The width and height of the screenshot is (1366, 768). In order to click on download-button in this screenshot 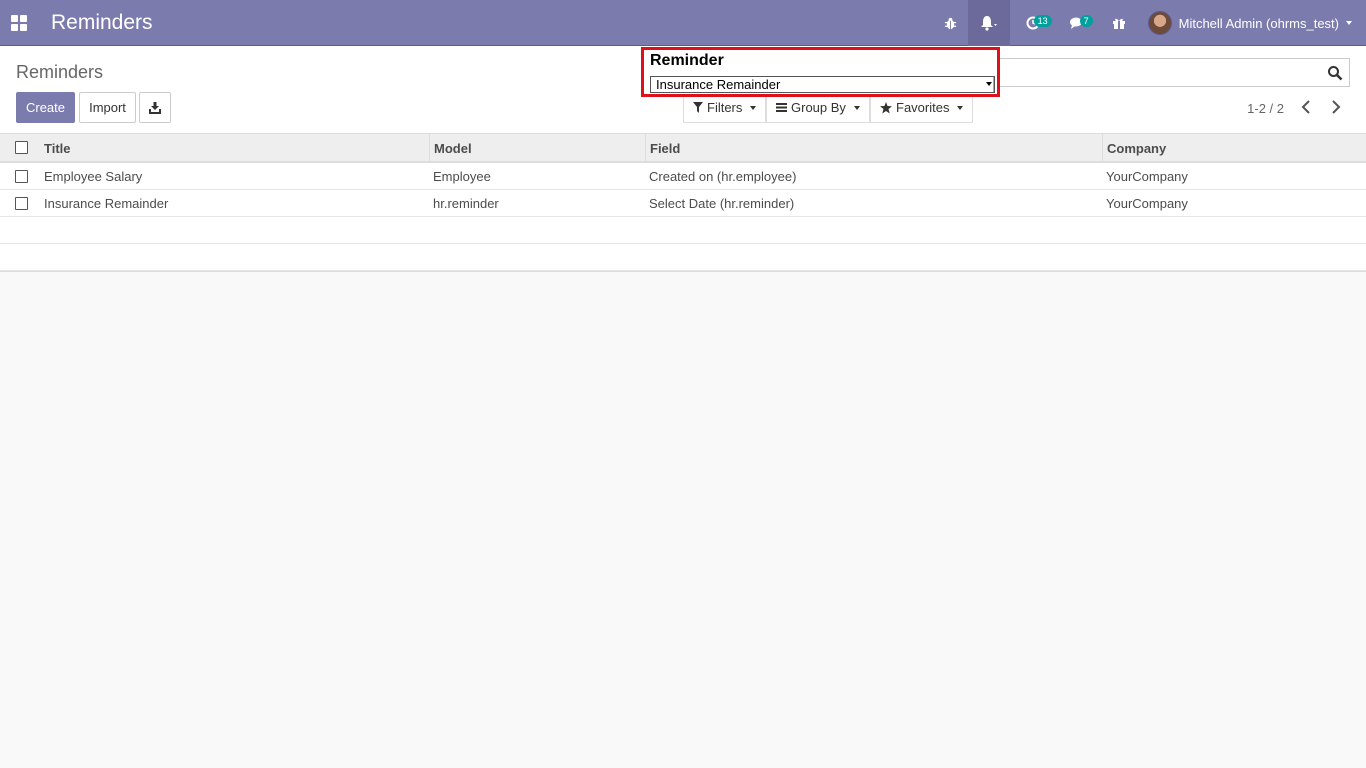, I will do `click(155, 107)`.